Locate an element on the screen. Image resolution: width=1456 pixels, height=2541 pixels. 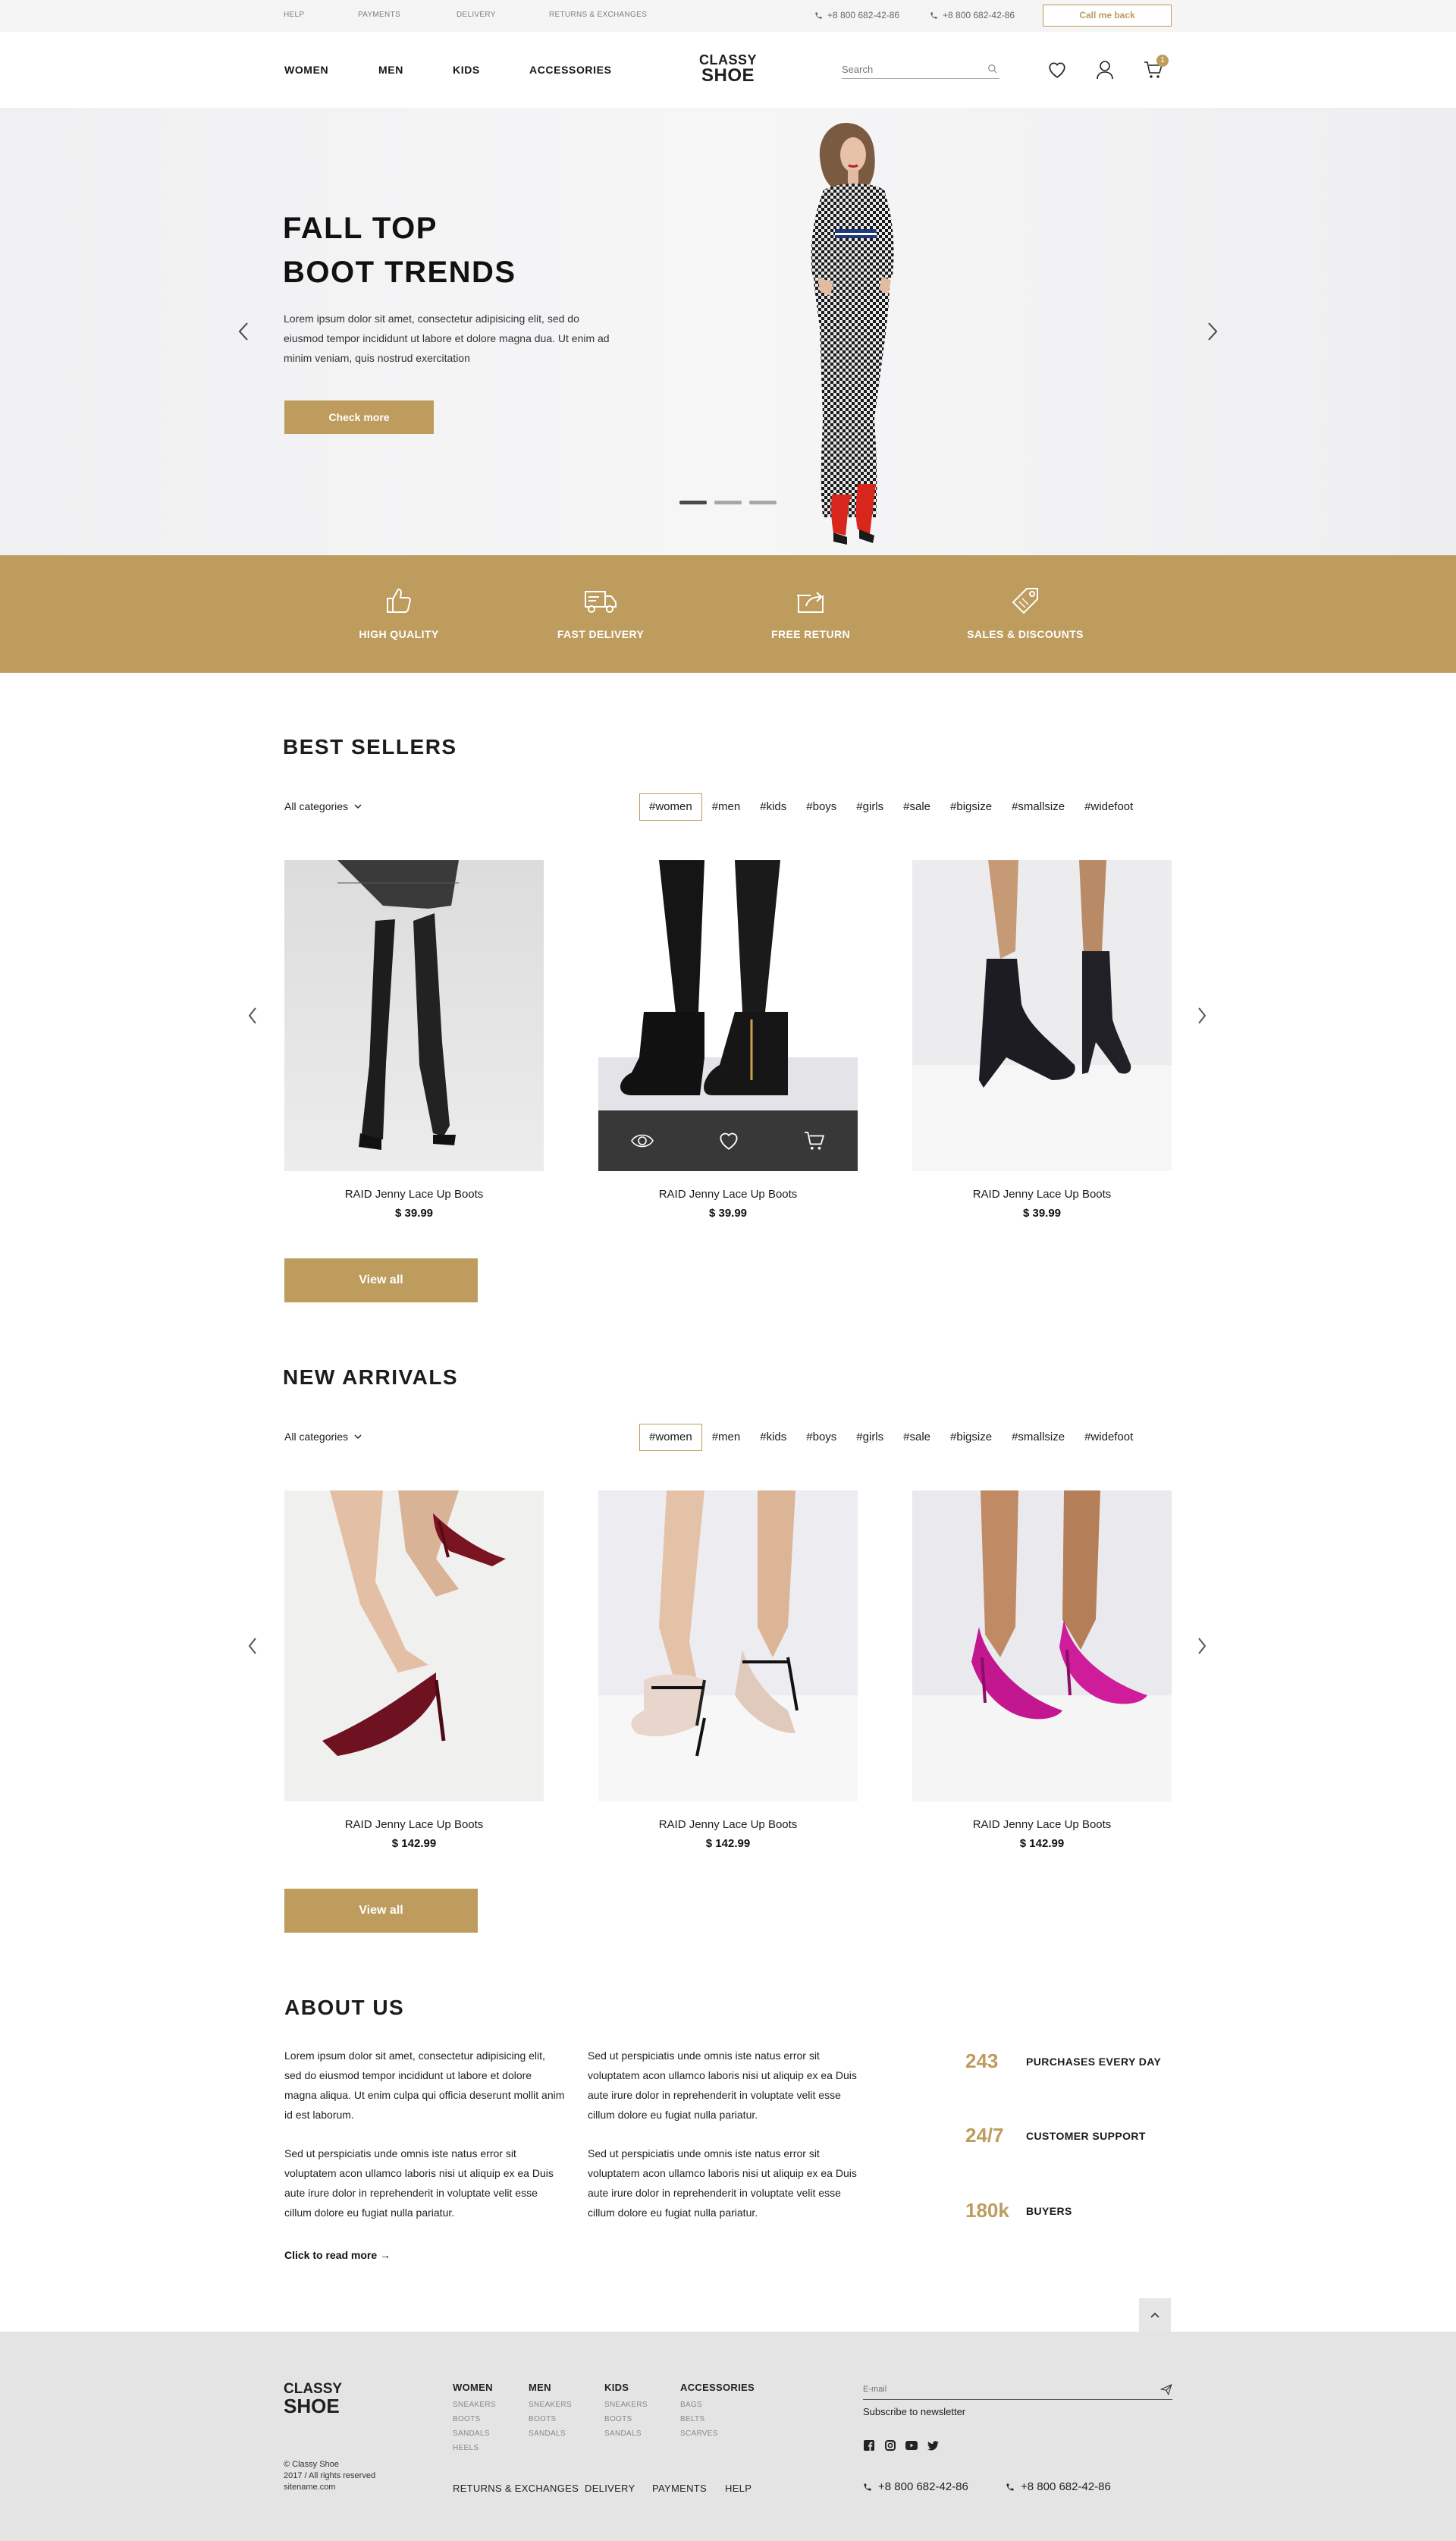
nav-accessories: ACCESSORIES is located at coordinates (570, 70).